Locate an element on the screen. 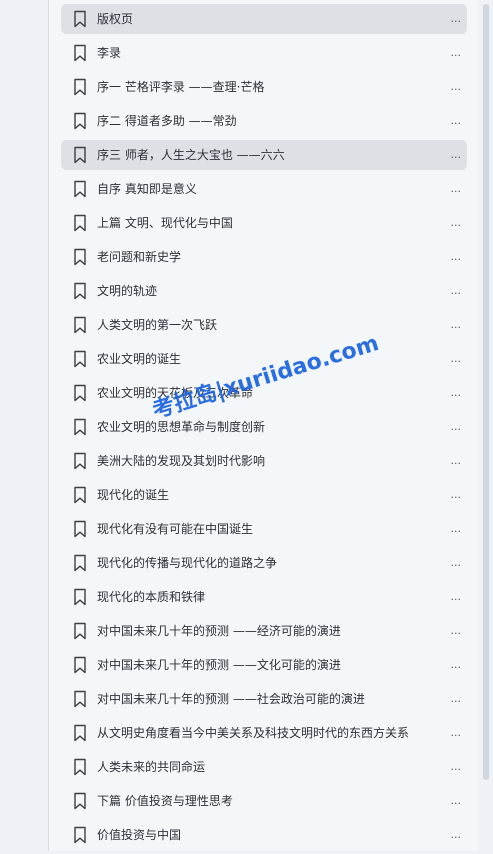  toc-item-label: 序二 得道者多助 ——常劲 is located at coordinates (167, 121).